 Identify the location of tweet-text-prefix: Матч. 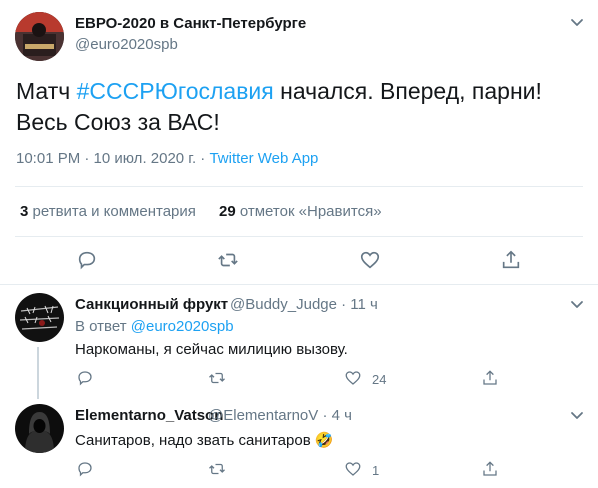
(46, 91).